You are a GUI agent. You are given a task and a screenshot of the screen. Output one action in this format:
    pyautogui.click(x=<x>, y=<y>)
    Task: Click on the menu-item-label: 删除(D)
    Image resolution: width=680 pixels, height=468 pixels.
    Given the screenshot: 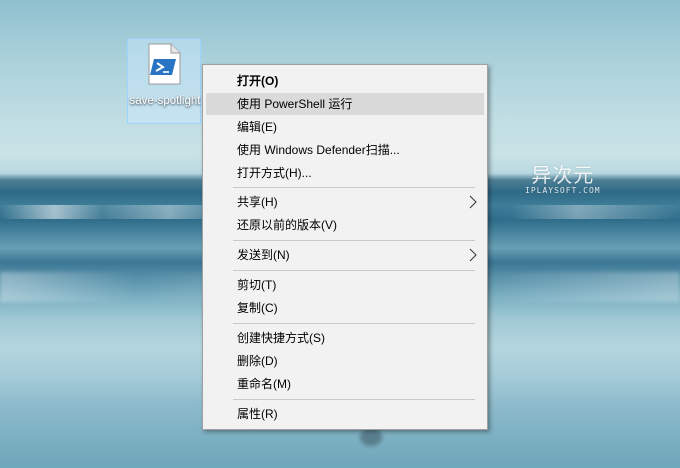 What is the action you would take?
    pyautogui.click(x=257, y=361)
    